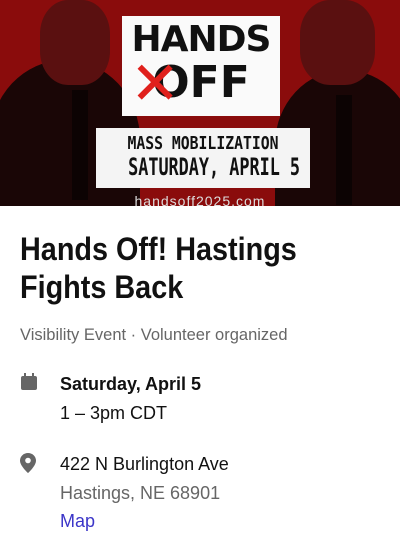 Image resolution: width=400 pixels, height=534 pixels. What do you see at coordinates (158, 268) in the screenshot?
I see `event-title: Hands Off! Hastings Fights Back` at bounding box center [158, 268].